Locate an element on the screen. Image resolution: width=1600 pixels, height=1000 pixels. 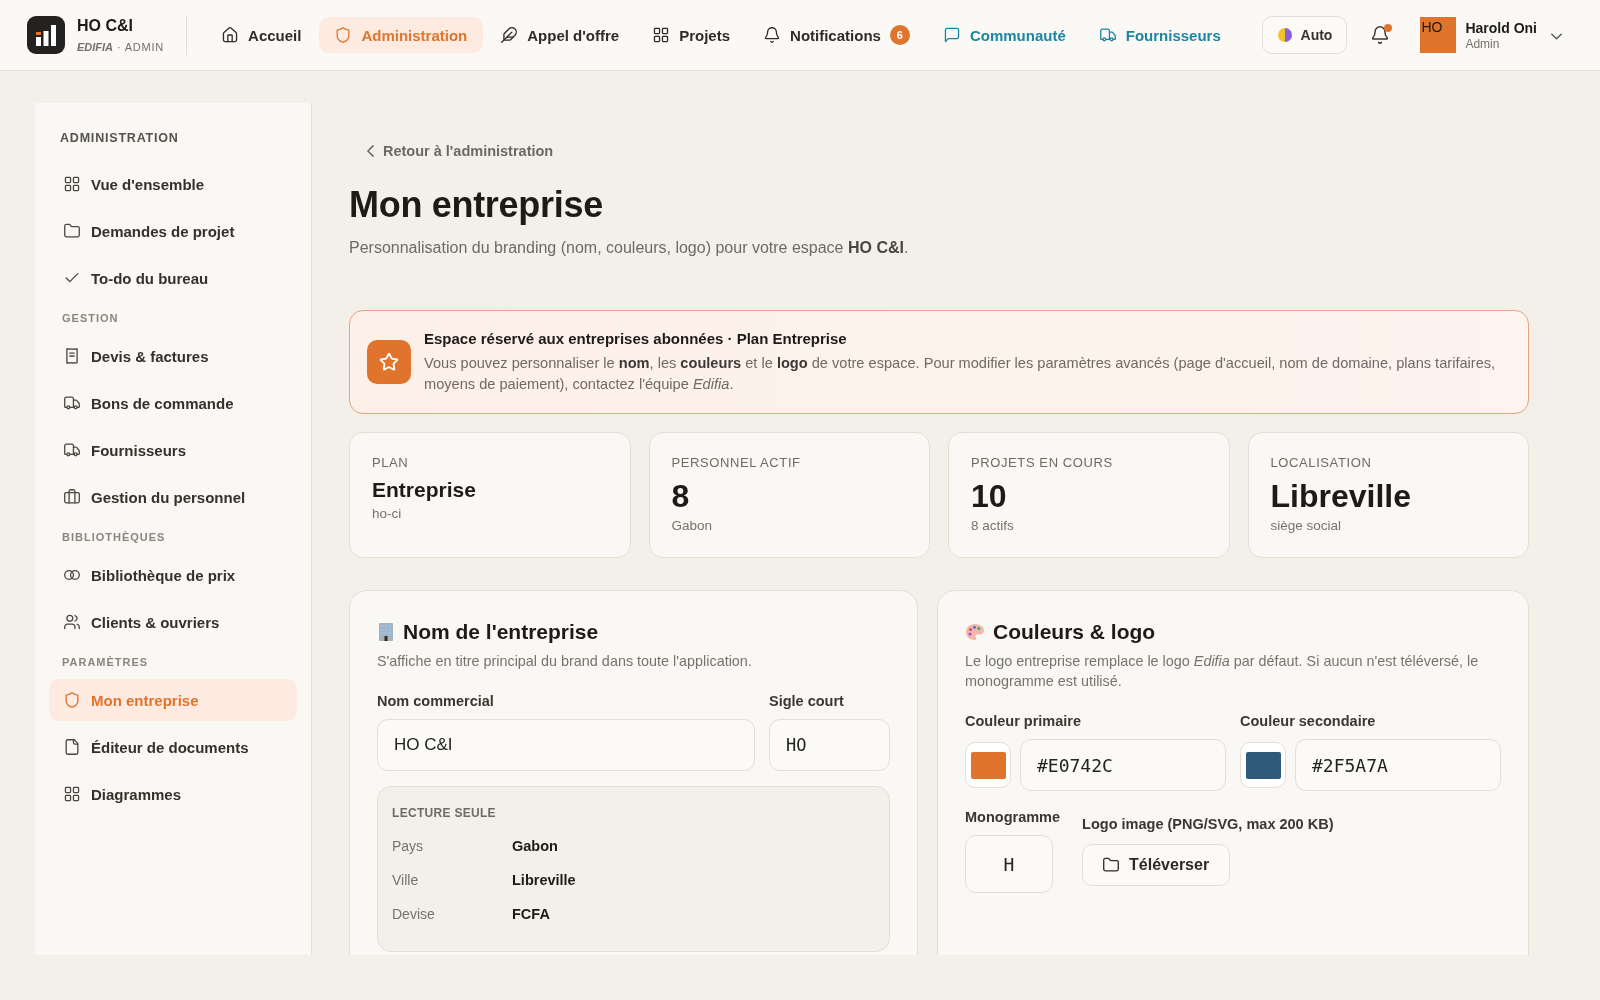
page-title: Mon entreprise is located at coordinates (476, 205).